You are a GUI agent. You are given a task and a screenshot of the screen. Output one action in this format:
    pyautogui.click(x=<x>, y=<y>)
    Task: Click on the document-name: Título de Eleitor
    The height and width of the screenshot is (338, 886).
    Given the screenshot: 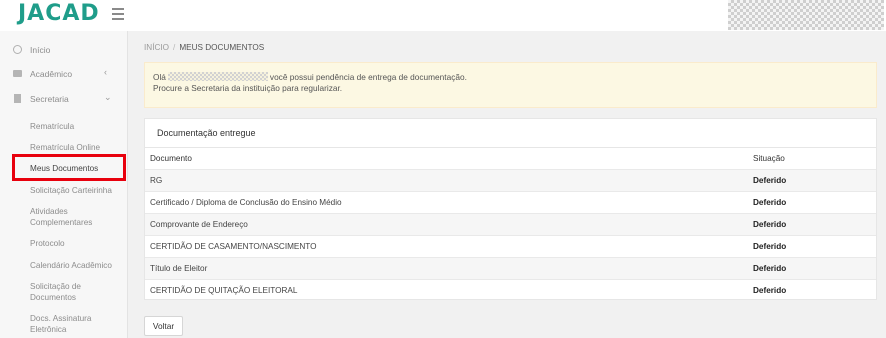 What is the action you would take?
    pyautogui.click(x=179, y=268)
    